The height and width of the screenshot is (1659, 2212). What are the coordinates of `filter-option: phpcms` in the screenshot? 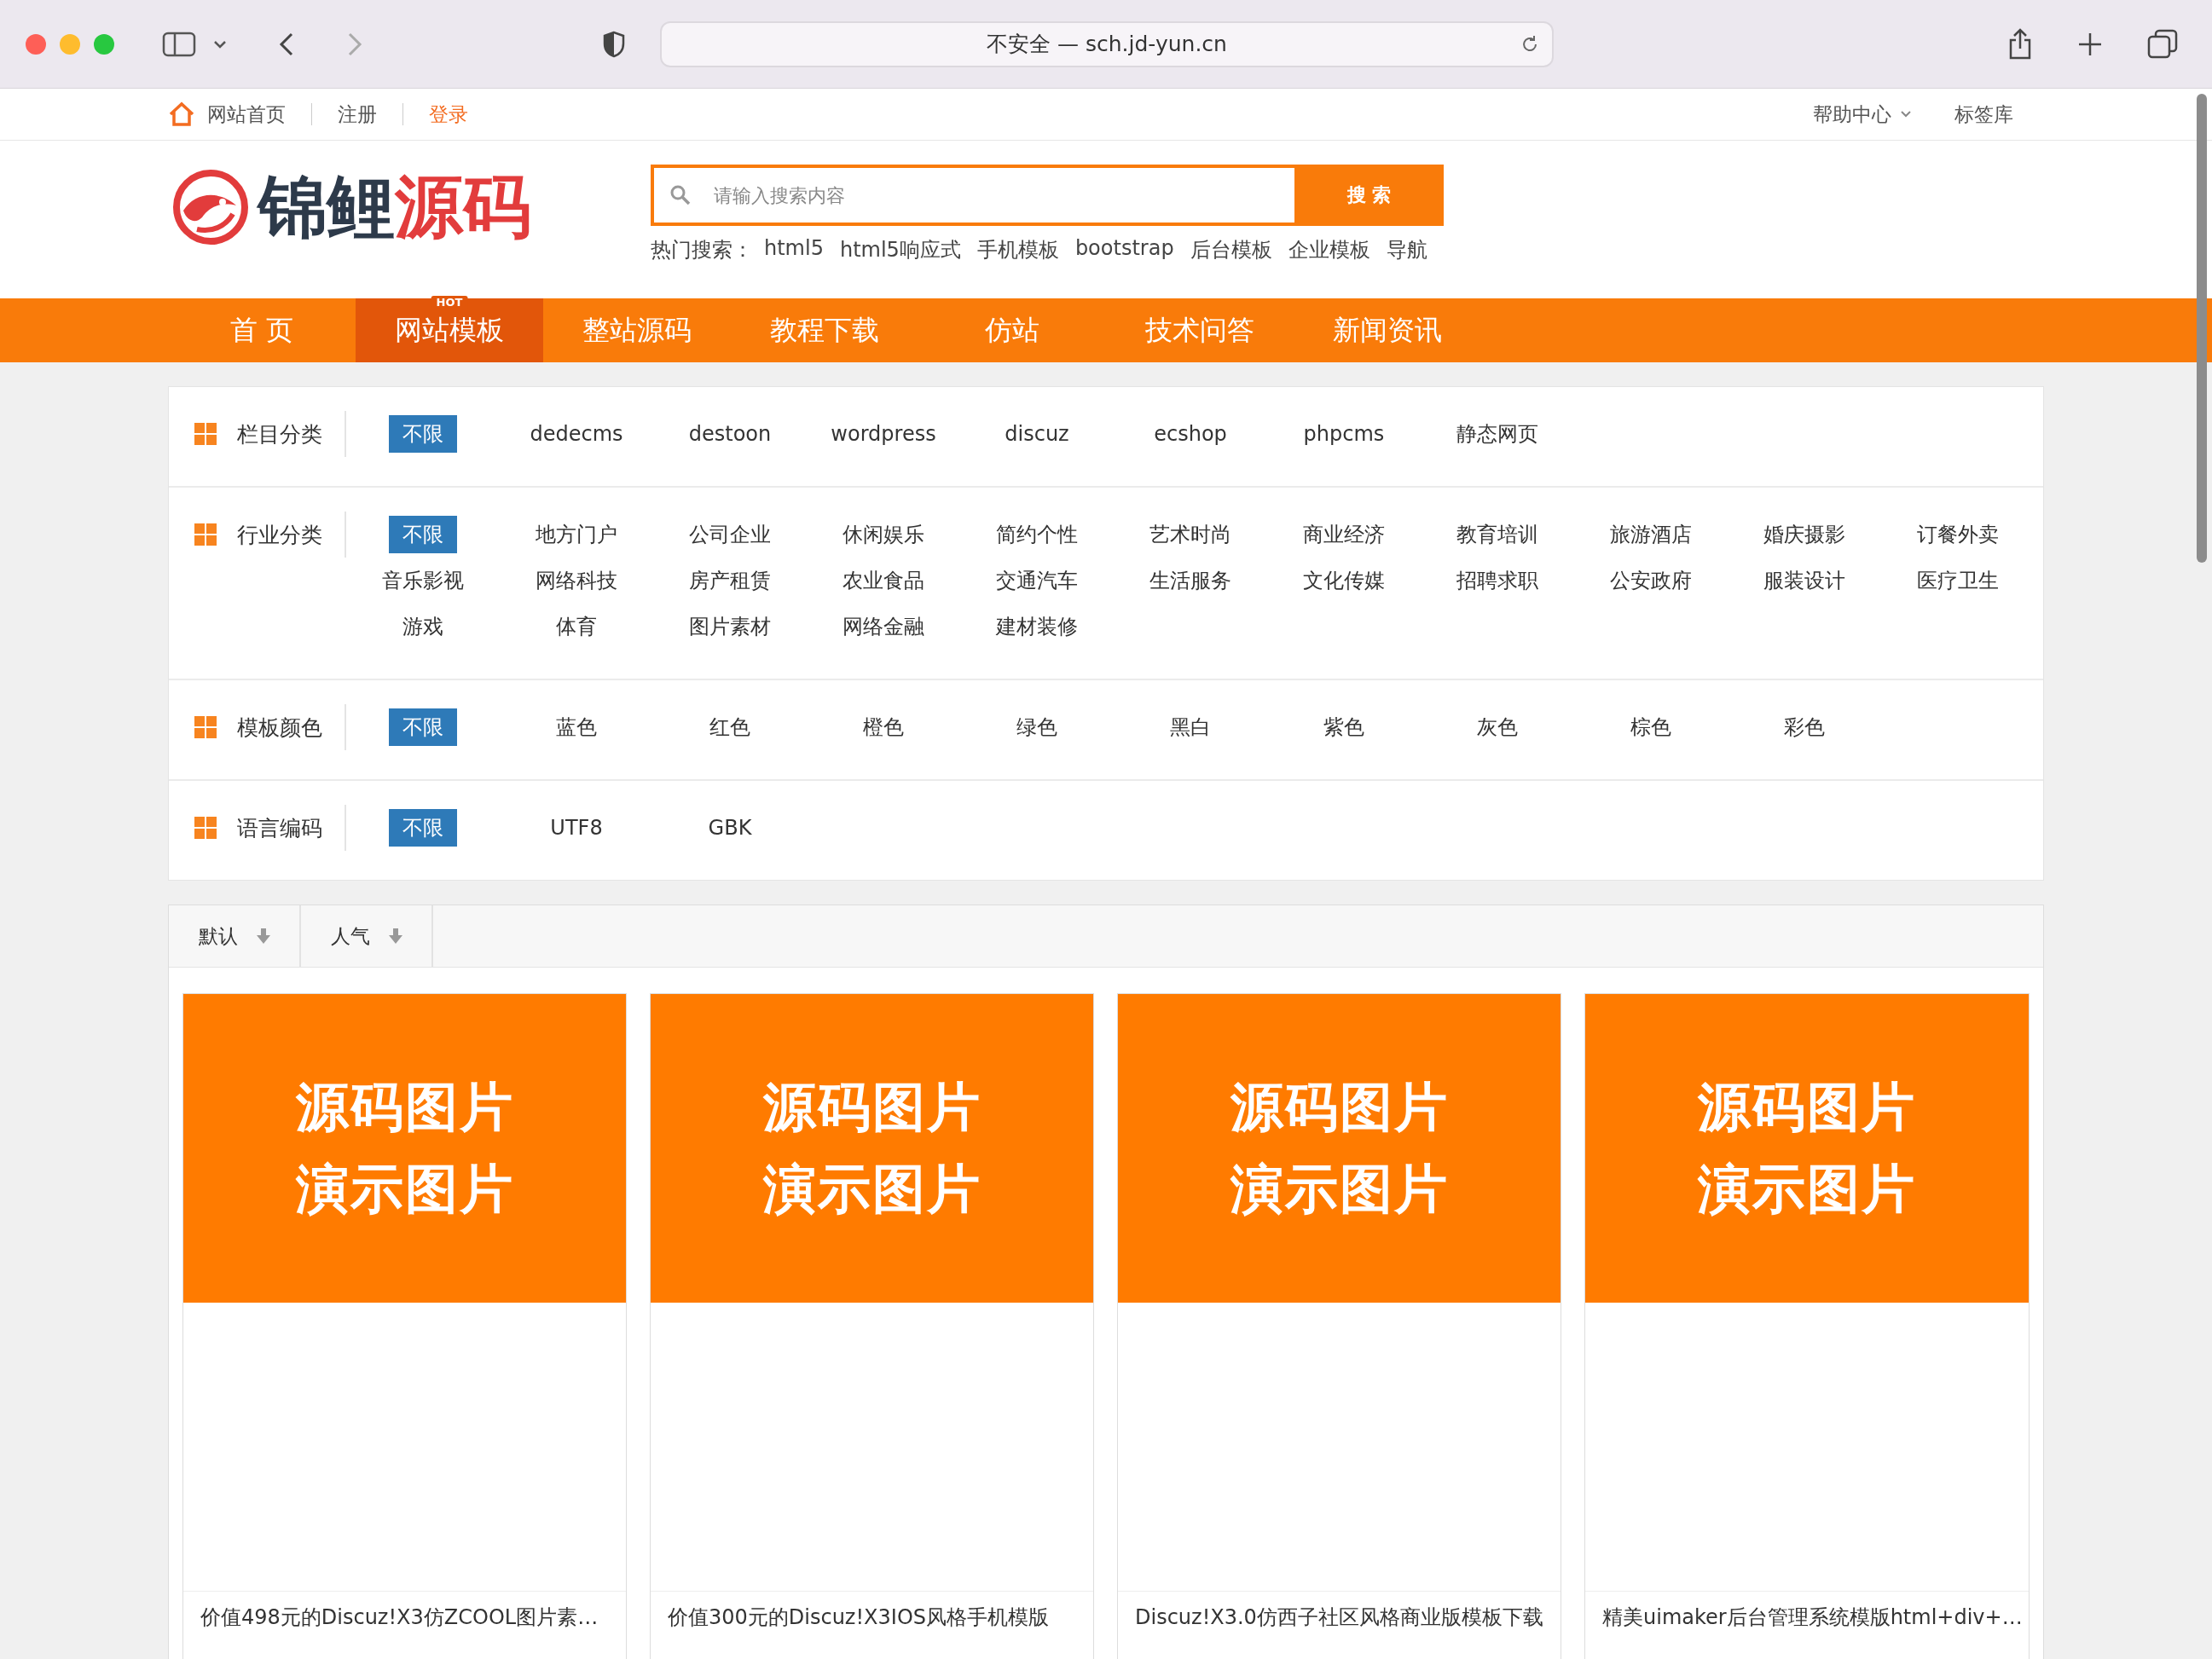 It's located at (1344, 434).